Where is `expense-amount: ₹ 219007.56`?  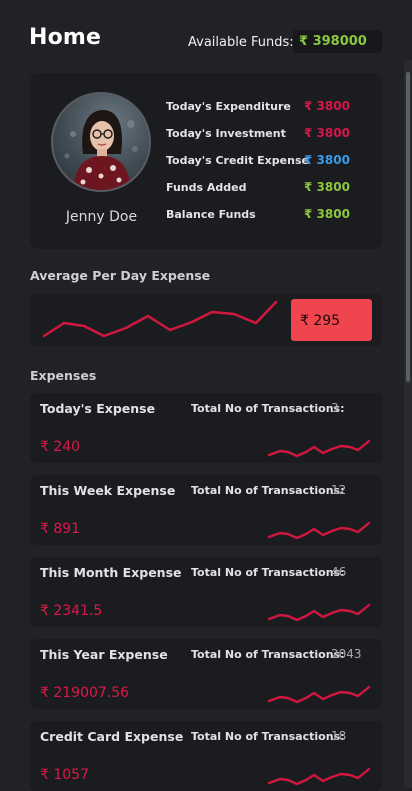 expense-amount: ₹ 219007.56 is located at coordinates (85, 693).